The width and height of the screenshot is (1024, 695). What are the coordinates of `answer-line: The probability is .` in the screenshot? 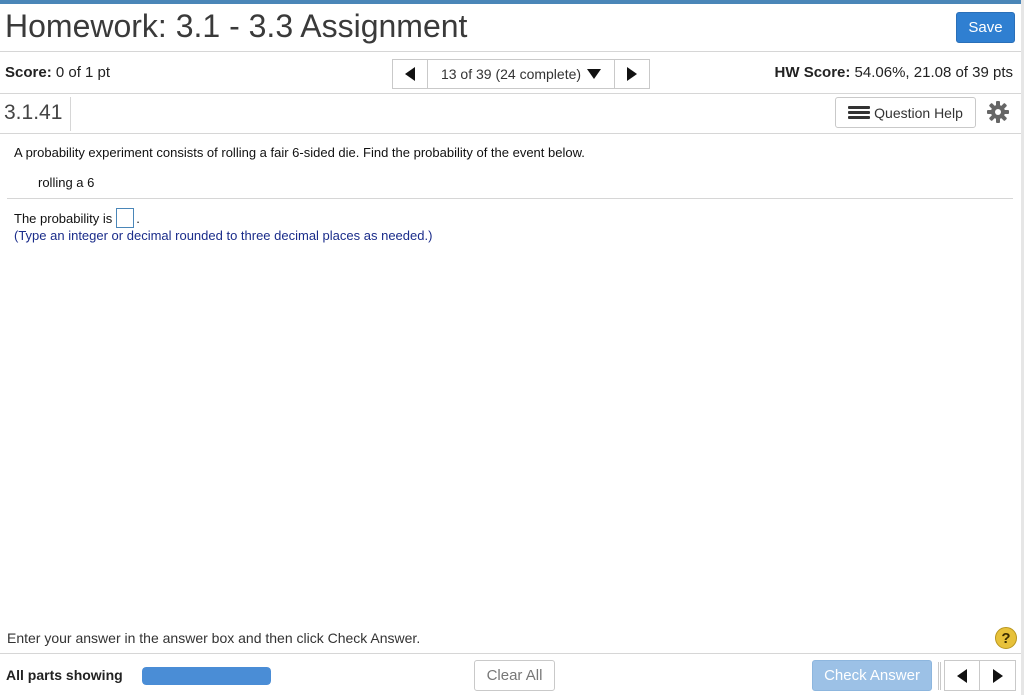 It's located at (77, 218).